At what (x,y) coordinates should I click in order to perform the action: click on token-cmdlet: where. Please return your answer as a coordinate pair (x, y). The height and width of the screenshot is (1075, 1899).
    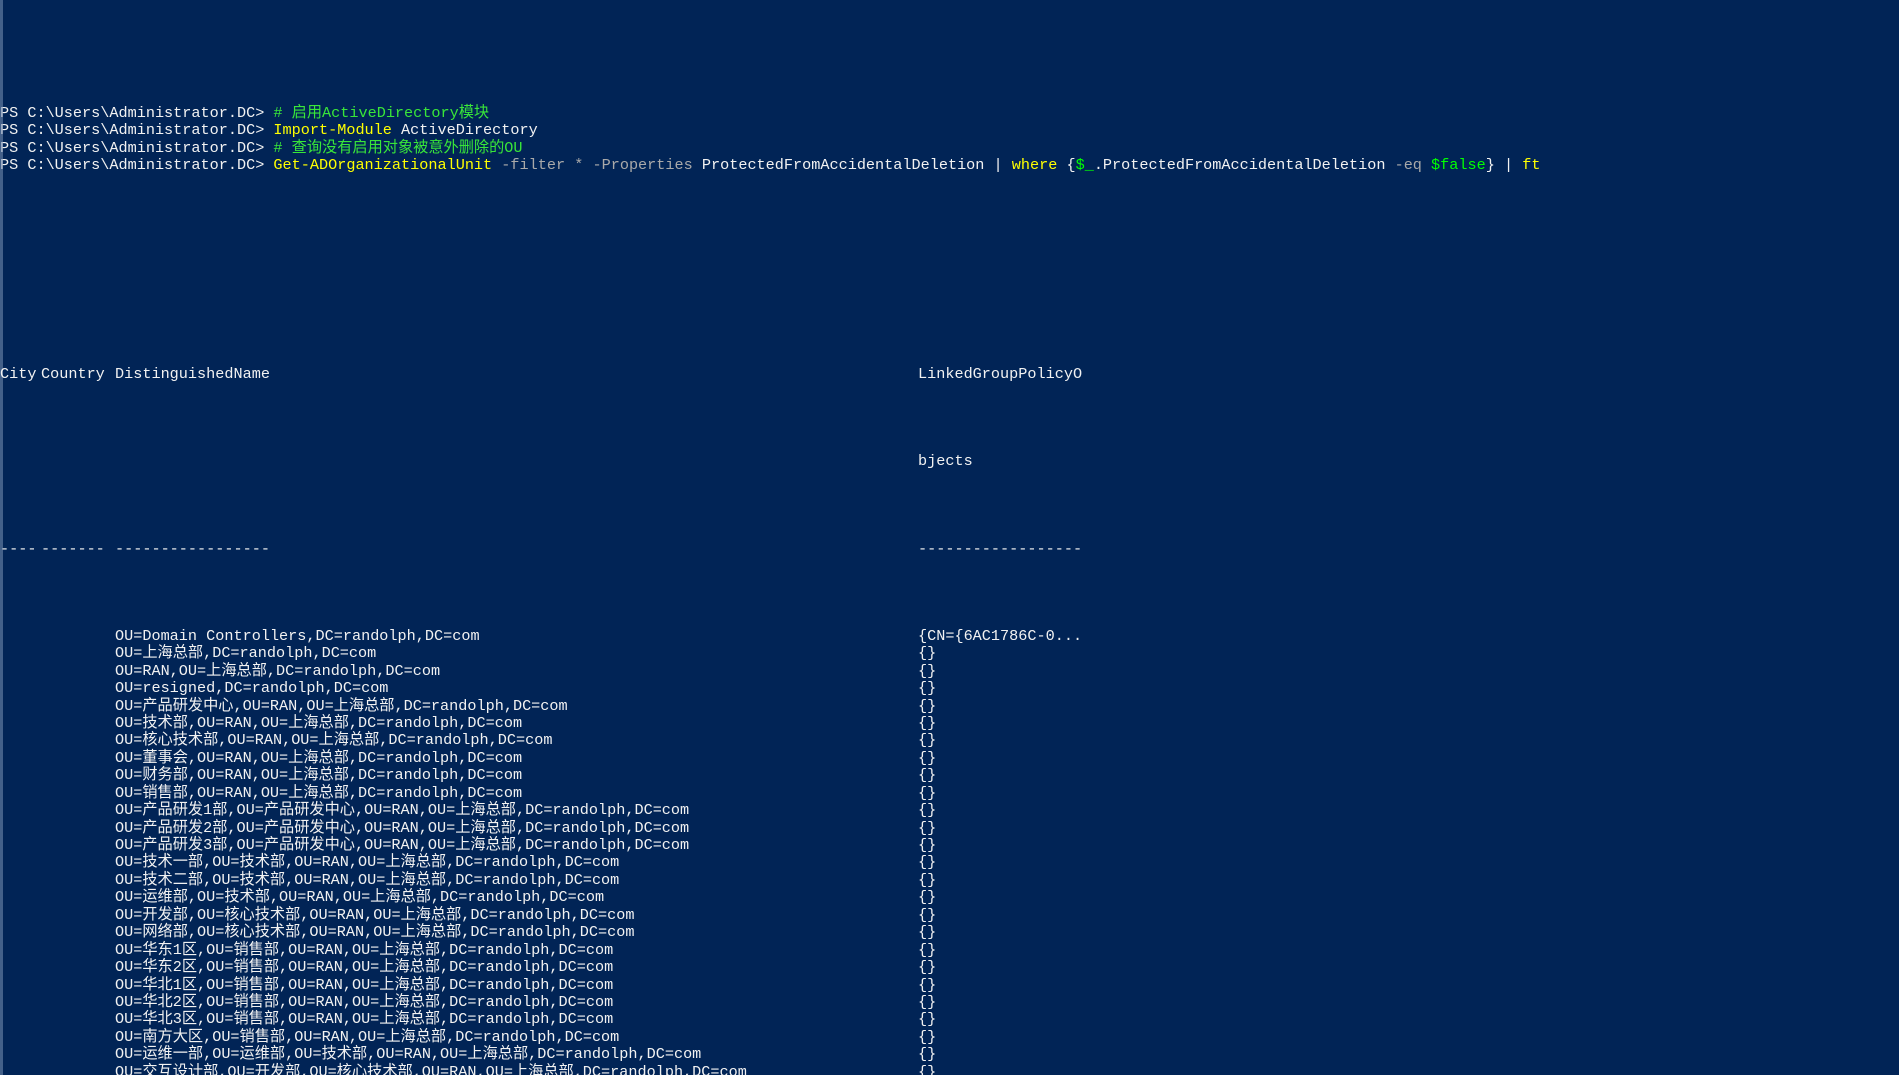
    Looking at the image, I should click on (1034, 164).